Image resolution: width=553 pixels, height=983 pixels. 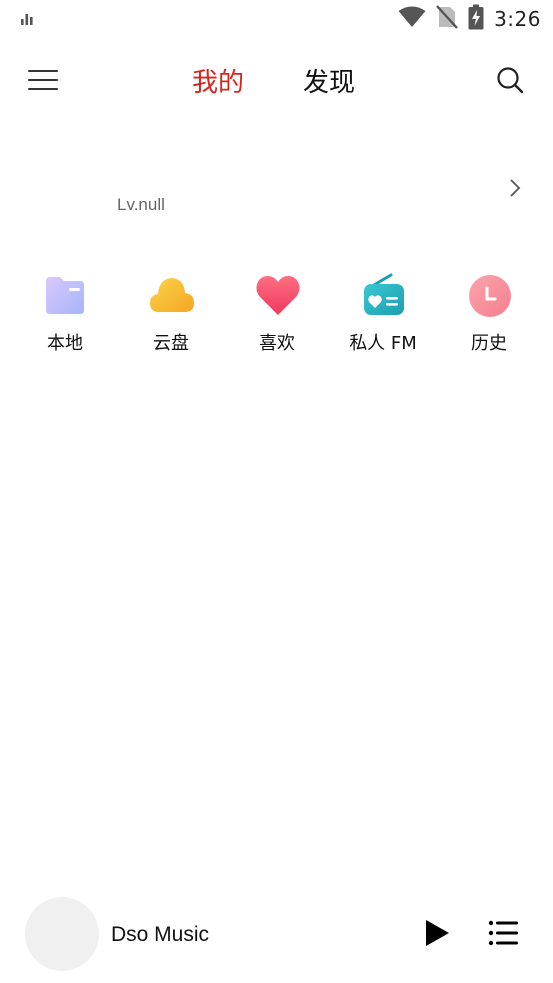 I want to click on album-cover, so click(x=62, y=934).